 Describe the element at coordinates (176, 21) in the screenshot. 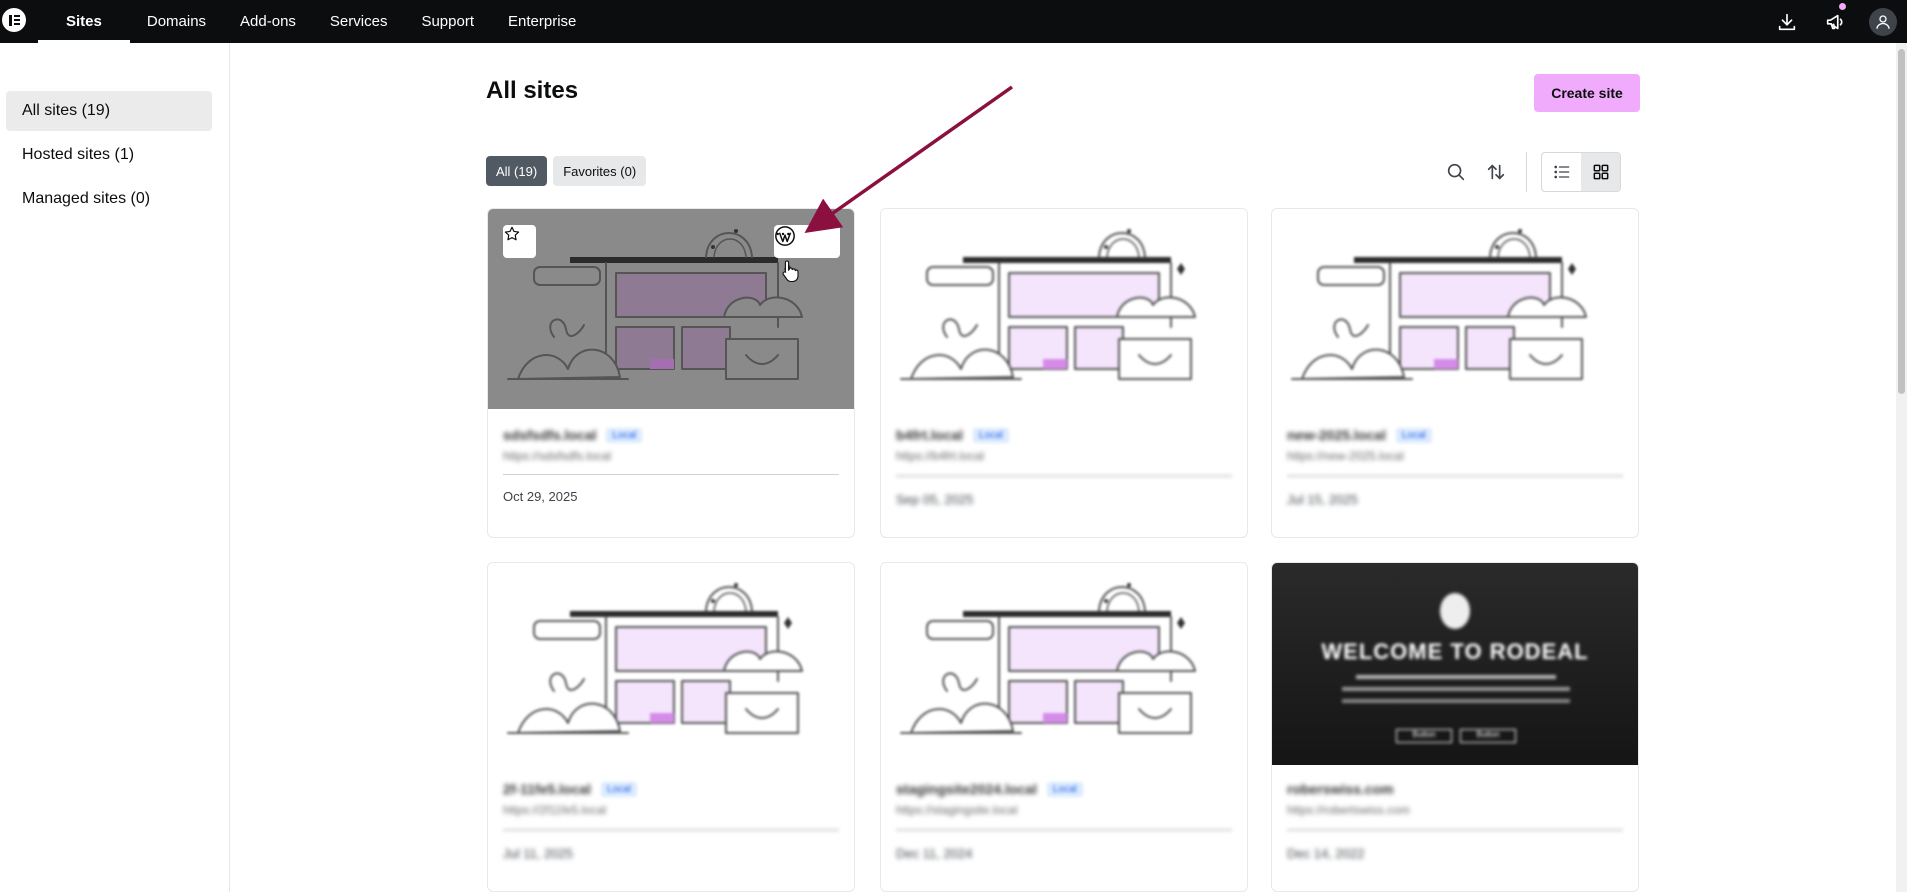

I see `nav-domains: Domains` at that location.